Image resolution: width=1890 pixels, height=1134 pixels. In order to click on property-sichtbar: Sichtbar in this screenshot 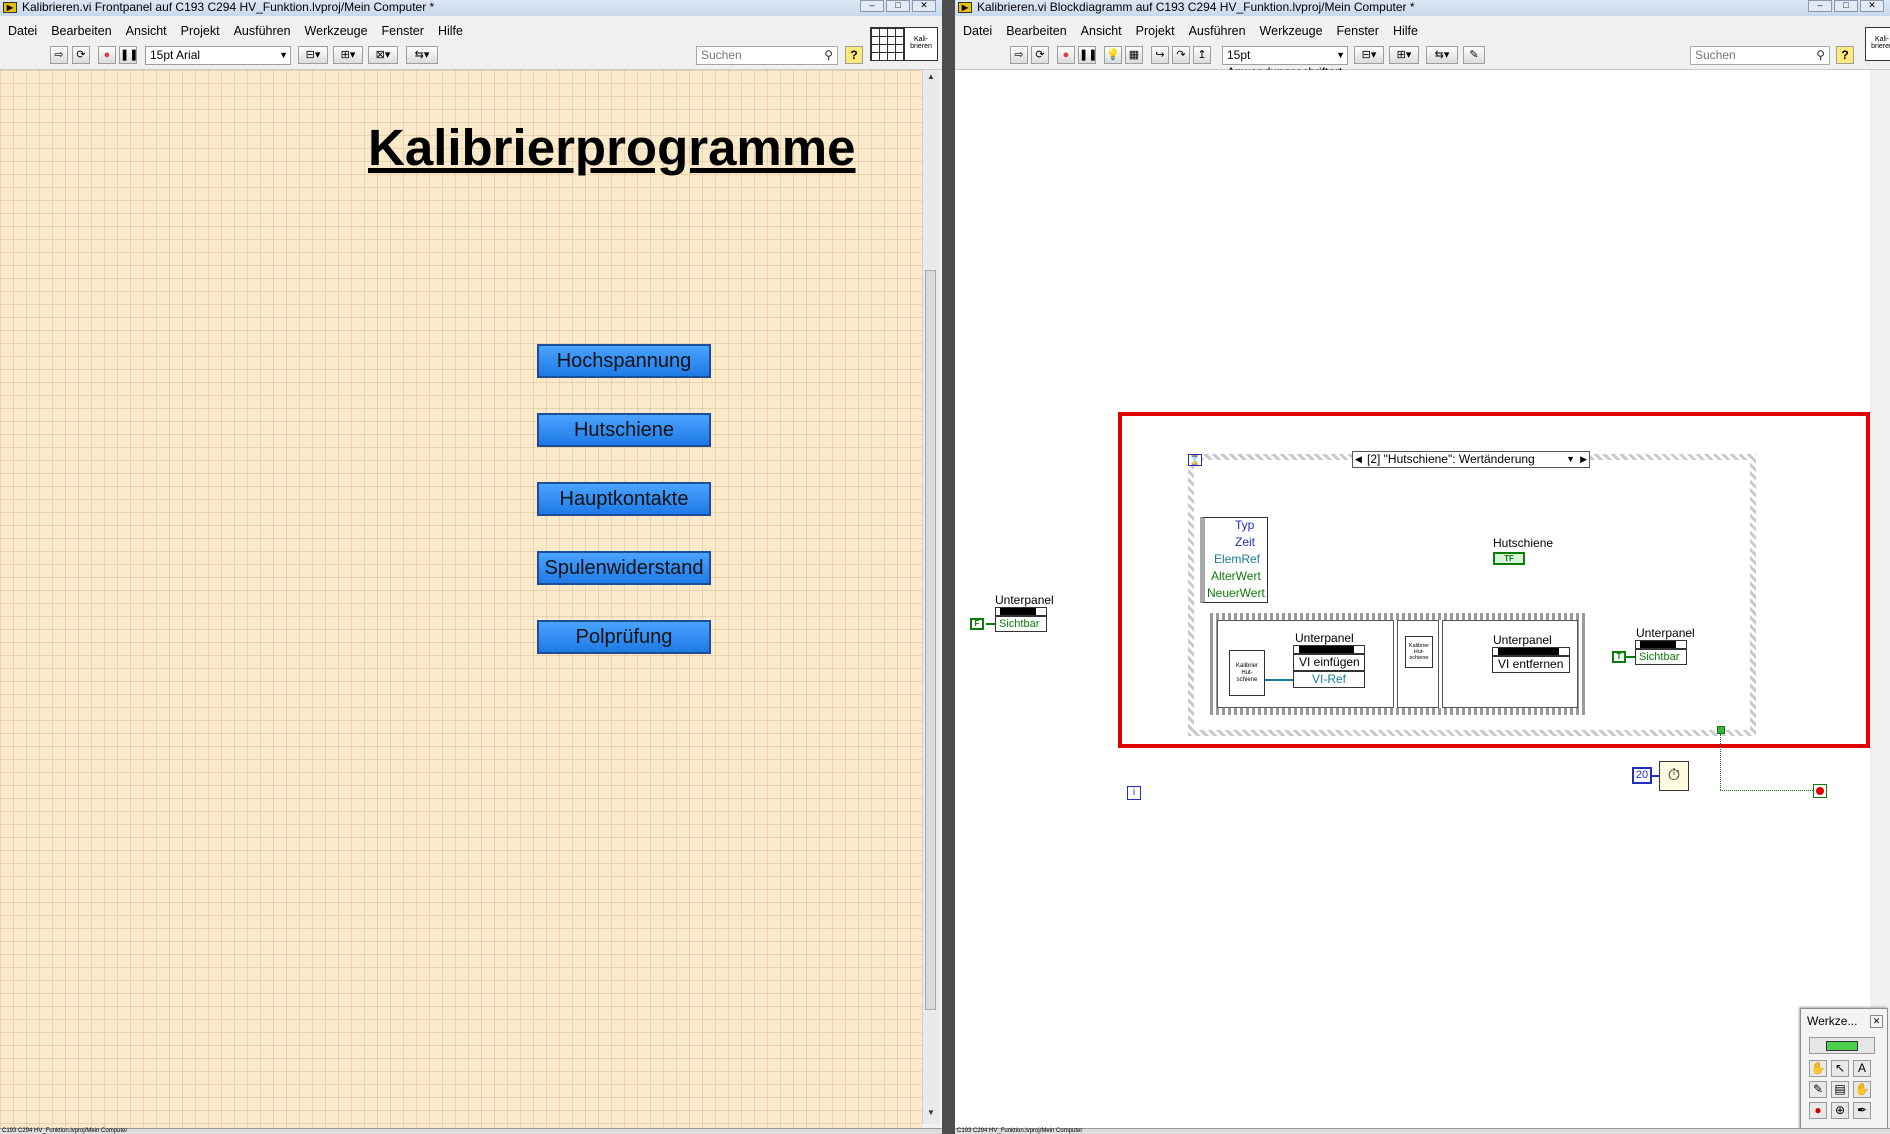, I will do `click(1021, 624)`.